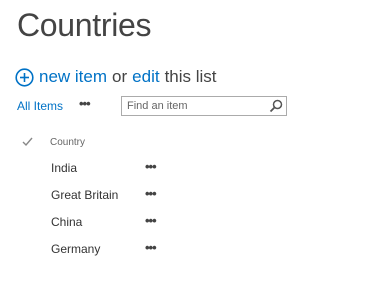 The height and width of the screenshot is (308, 371). Describe the element at coordinates (73, 77) in the screenshot. I see `new-item-link: new item` at that location.